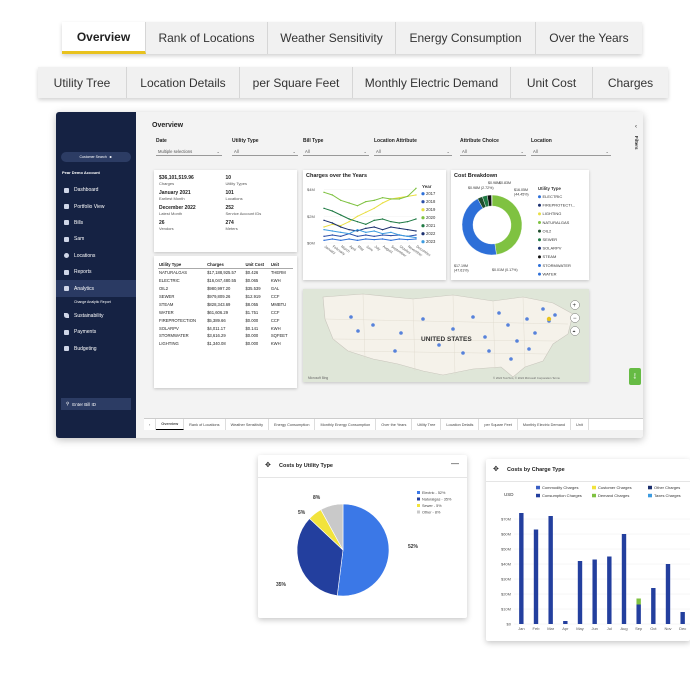 This screenshot has width=690, height=676. Describe the element at coordinates (552, 213) in the screenshot. I see `legend-label: LIGHTING` at that location.